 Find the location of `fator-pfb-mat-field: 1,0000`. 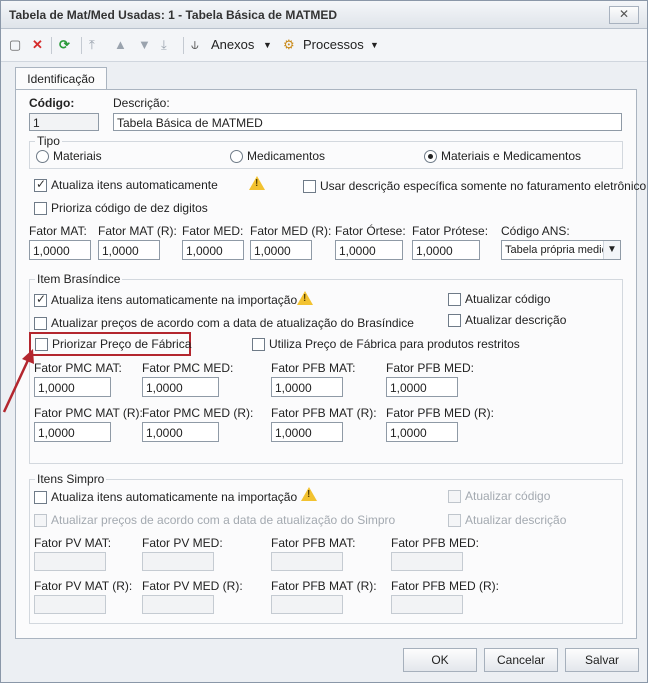

fator-pfb-mat-field: 1,0000 is located at coordinates (307, 387).